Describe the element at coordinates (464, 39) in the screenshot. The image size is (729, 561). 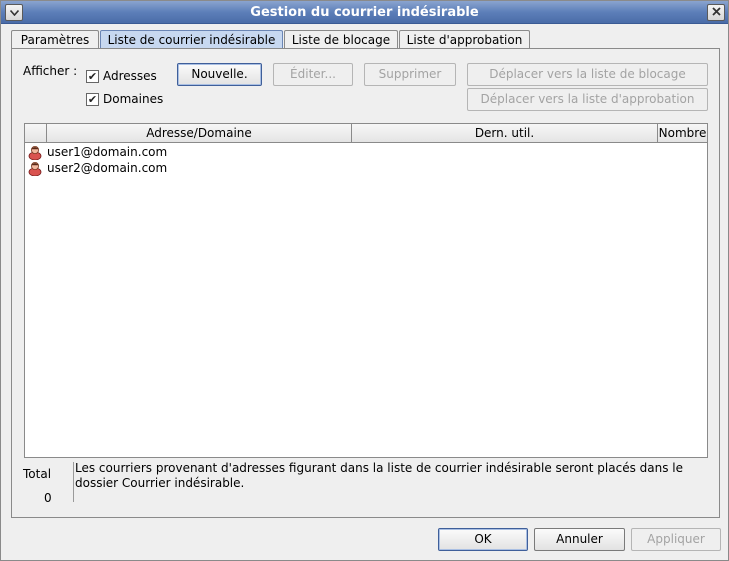
I see `tab-approval-list: Liste d'approbation` at that location.